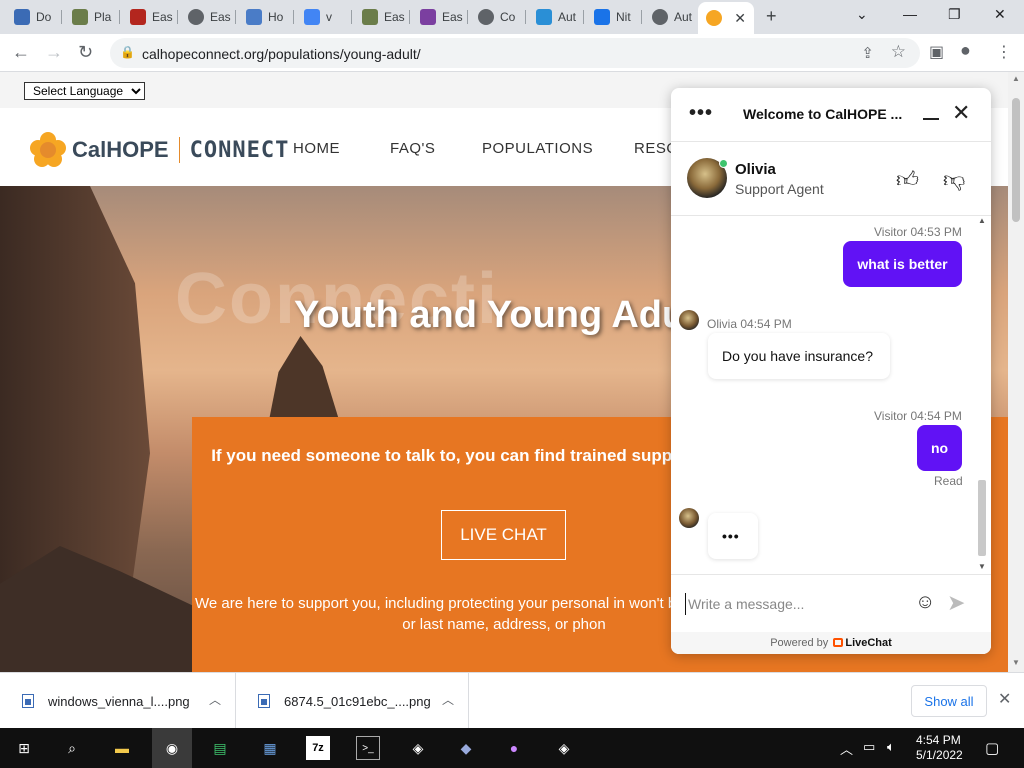 The image size is (1024, 768). Describe the element at coordinates (949, 701) in the screenshot. I see `show-all-button: Show all` at that location.